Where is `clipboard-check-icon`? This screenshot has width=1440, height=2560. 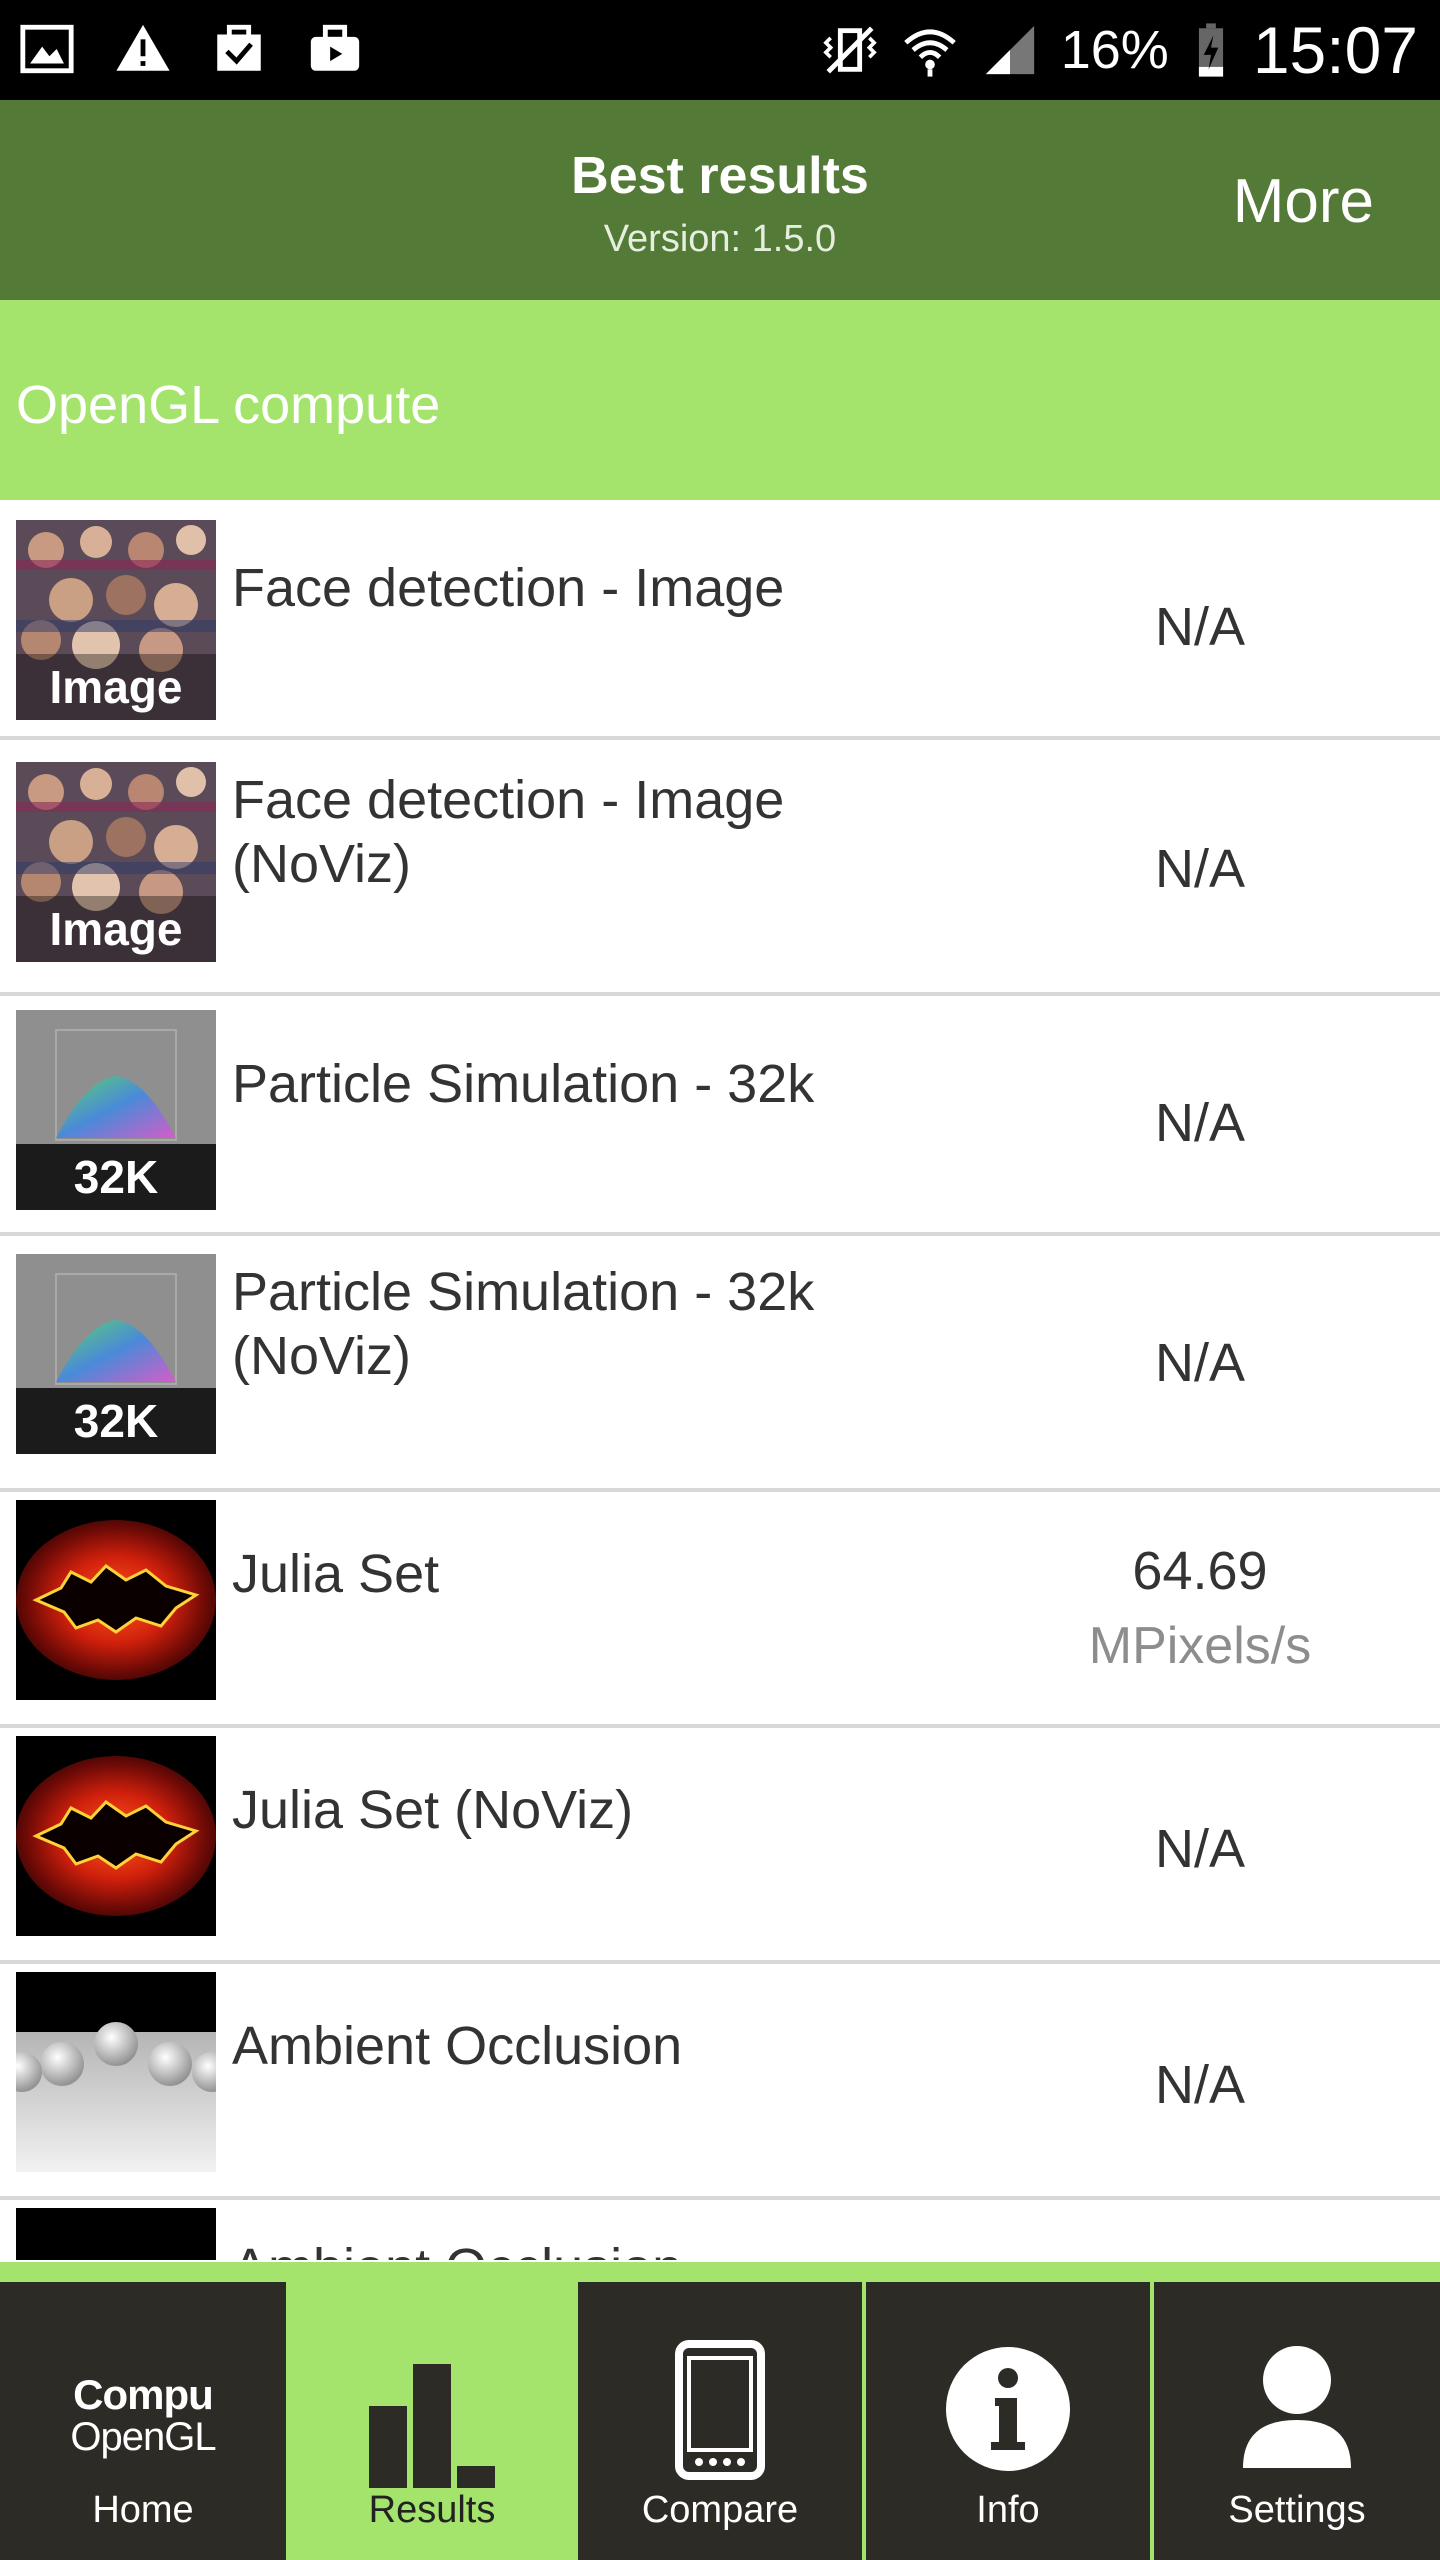 clipboard-check-icon is located at coordinates (239, 47).